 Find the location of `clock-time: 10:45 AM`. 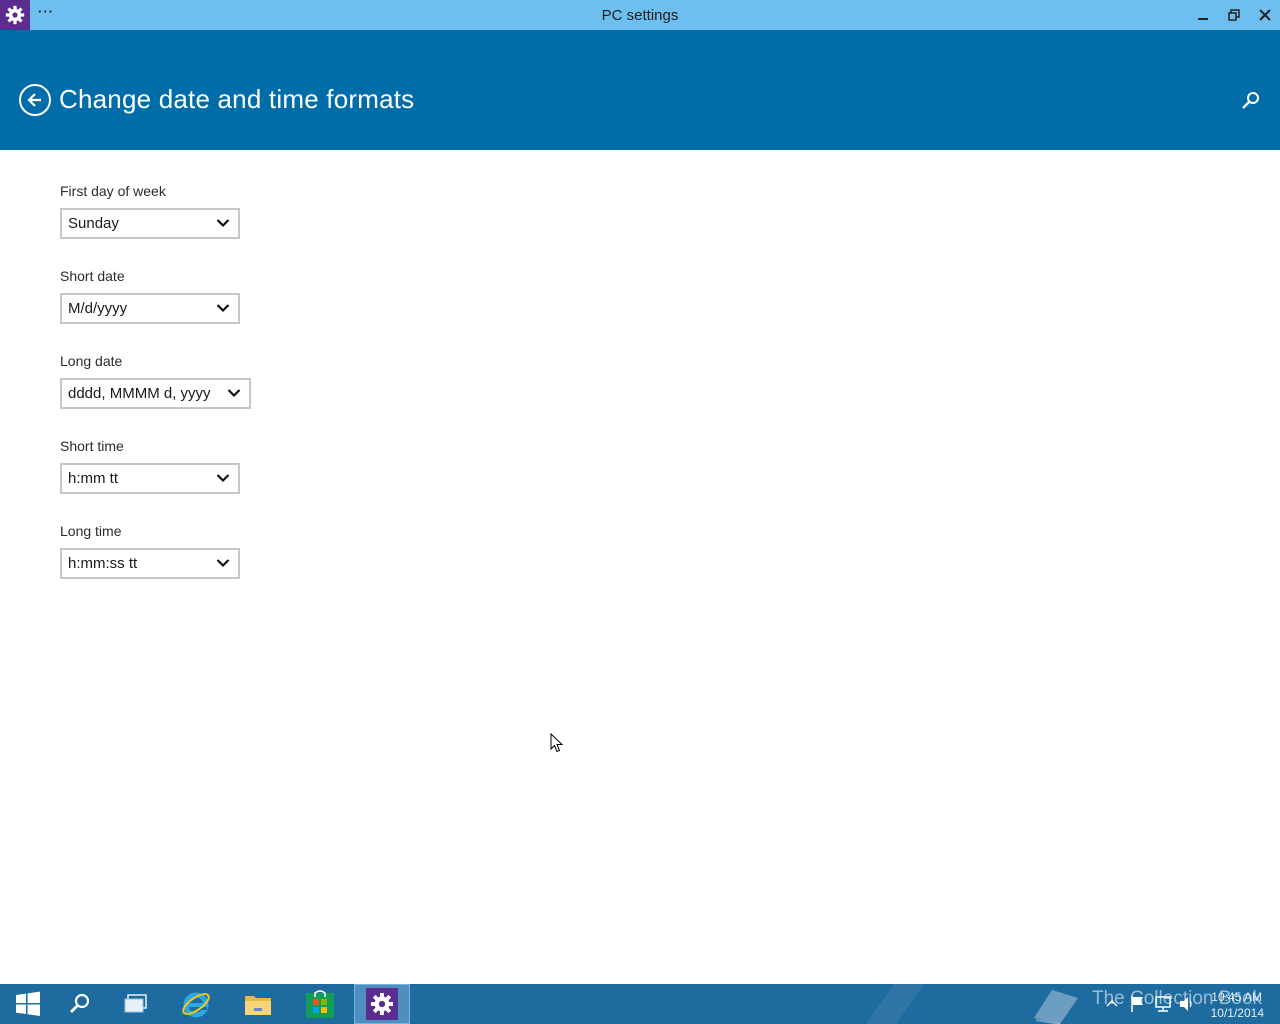

clock-time: 10:45 AM is located at coordinates (1229, 997).